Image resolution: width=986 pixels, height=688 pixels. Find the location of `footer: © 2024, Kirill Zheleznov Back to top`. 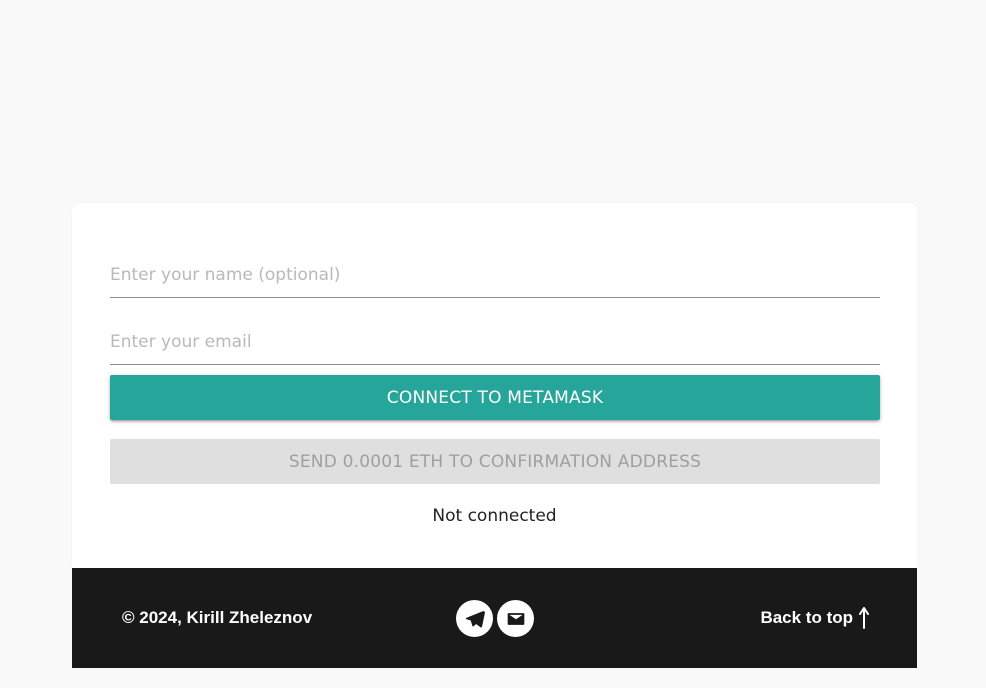

footer: © 2024, Kirill Zheleznov Back to top is located at coordinates (494, 618).